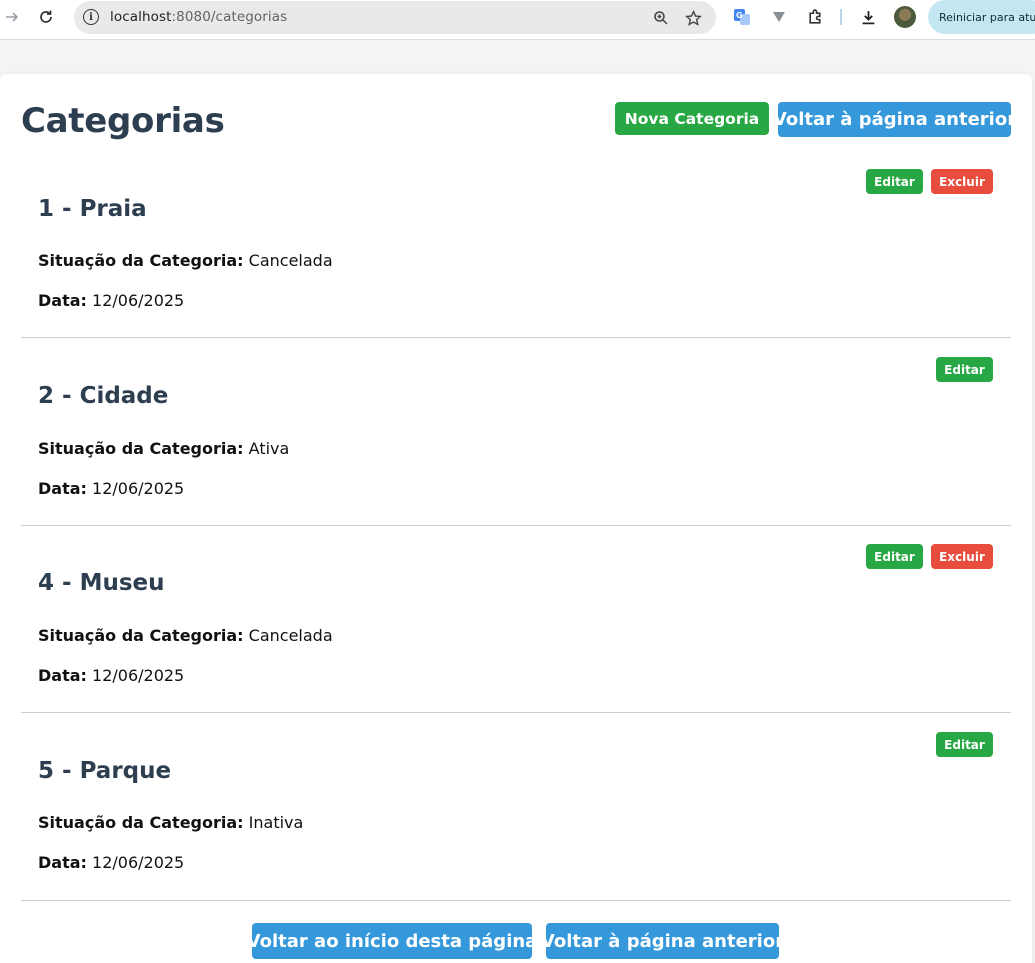 Image resolution: width=1035 pixels, height=963 pixels. I want to click on status-value: Ativa, so click(269, 448).